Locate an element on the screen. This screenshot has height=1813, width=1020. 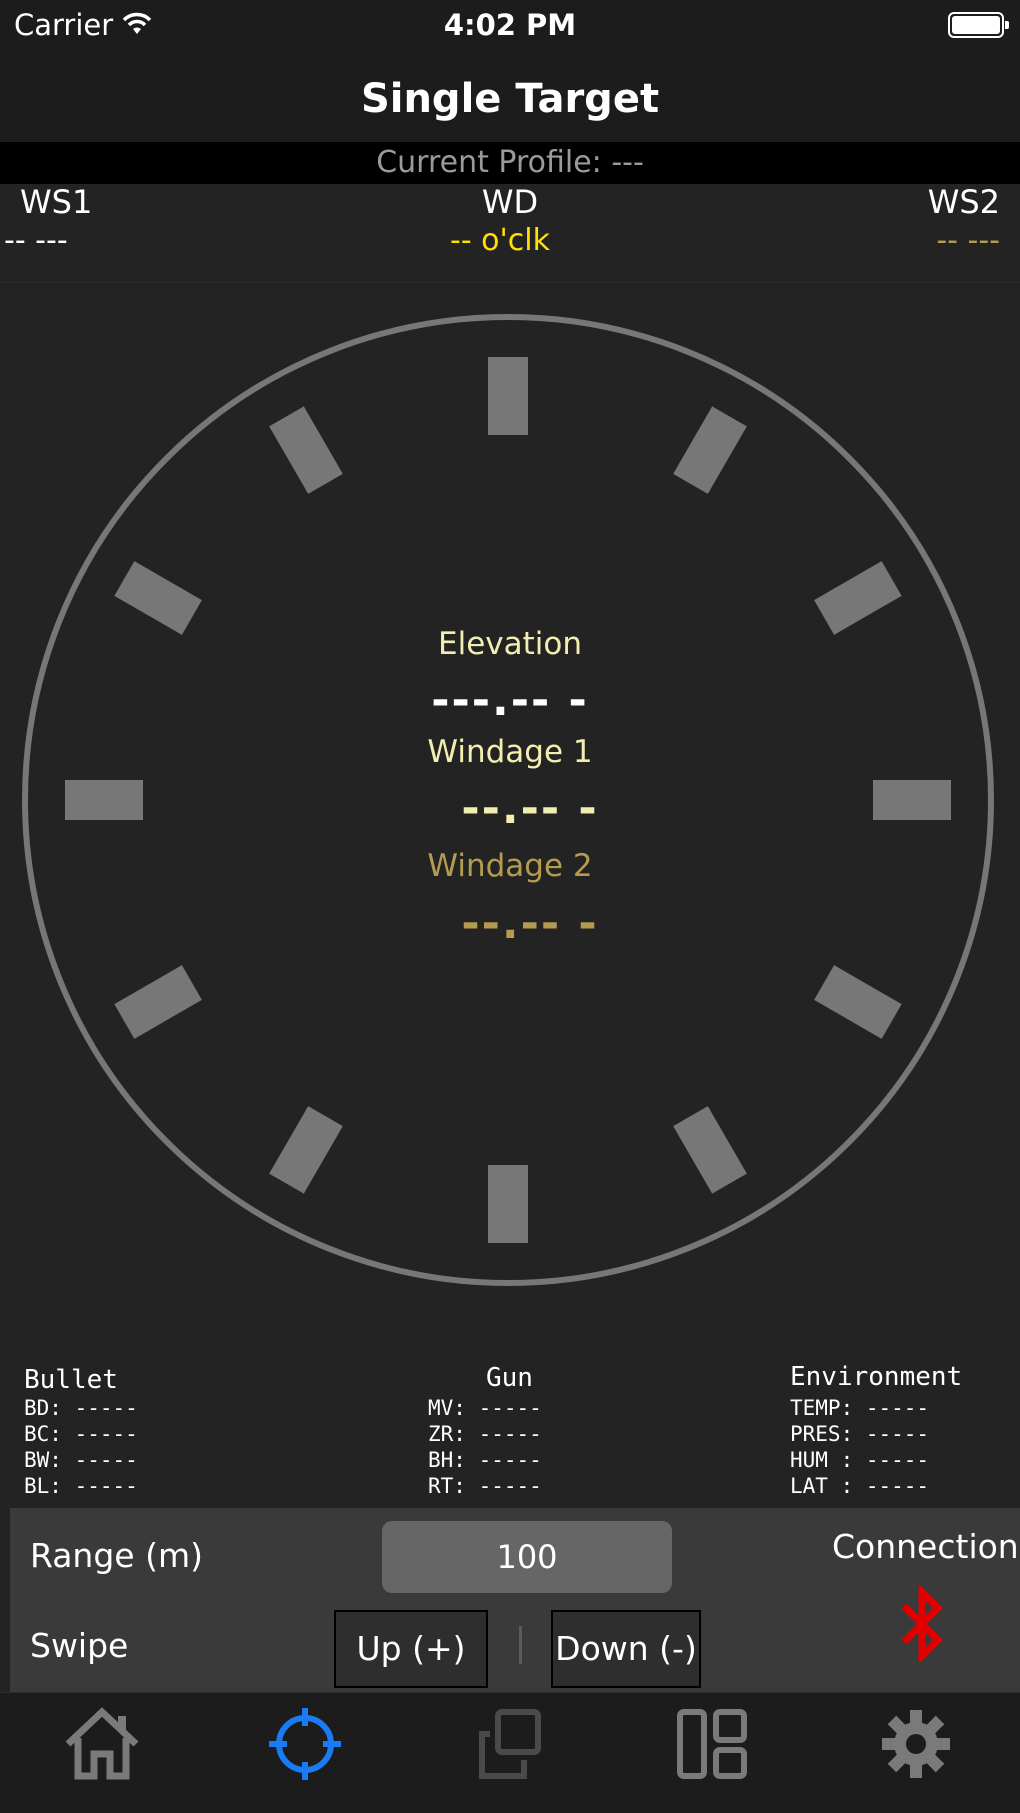
wd-value: -- o'clk is located at coordinates (500, 240).